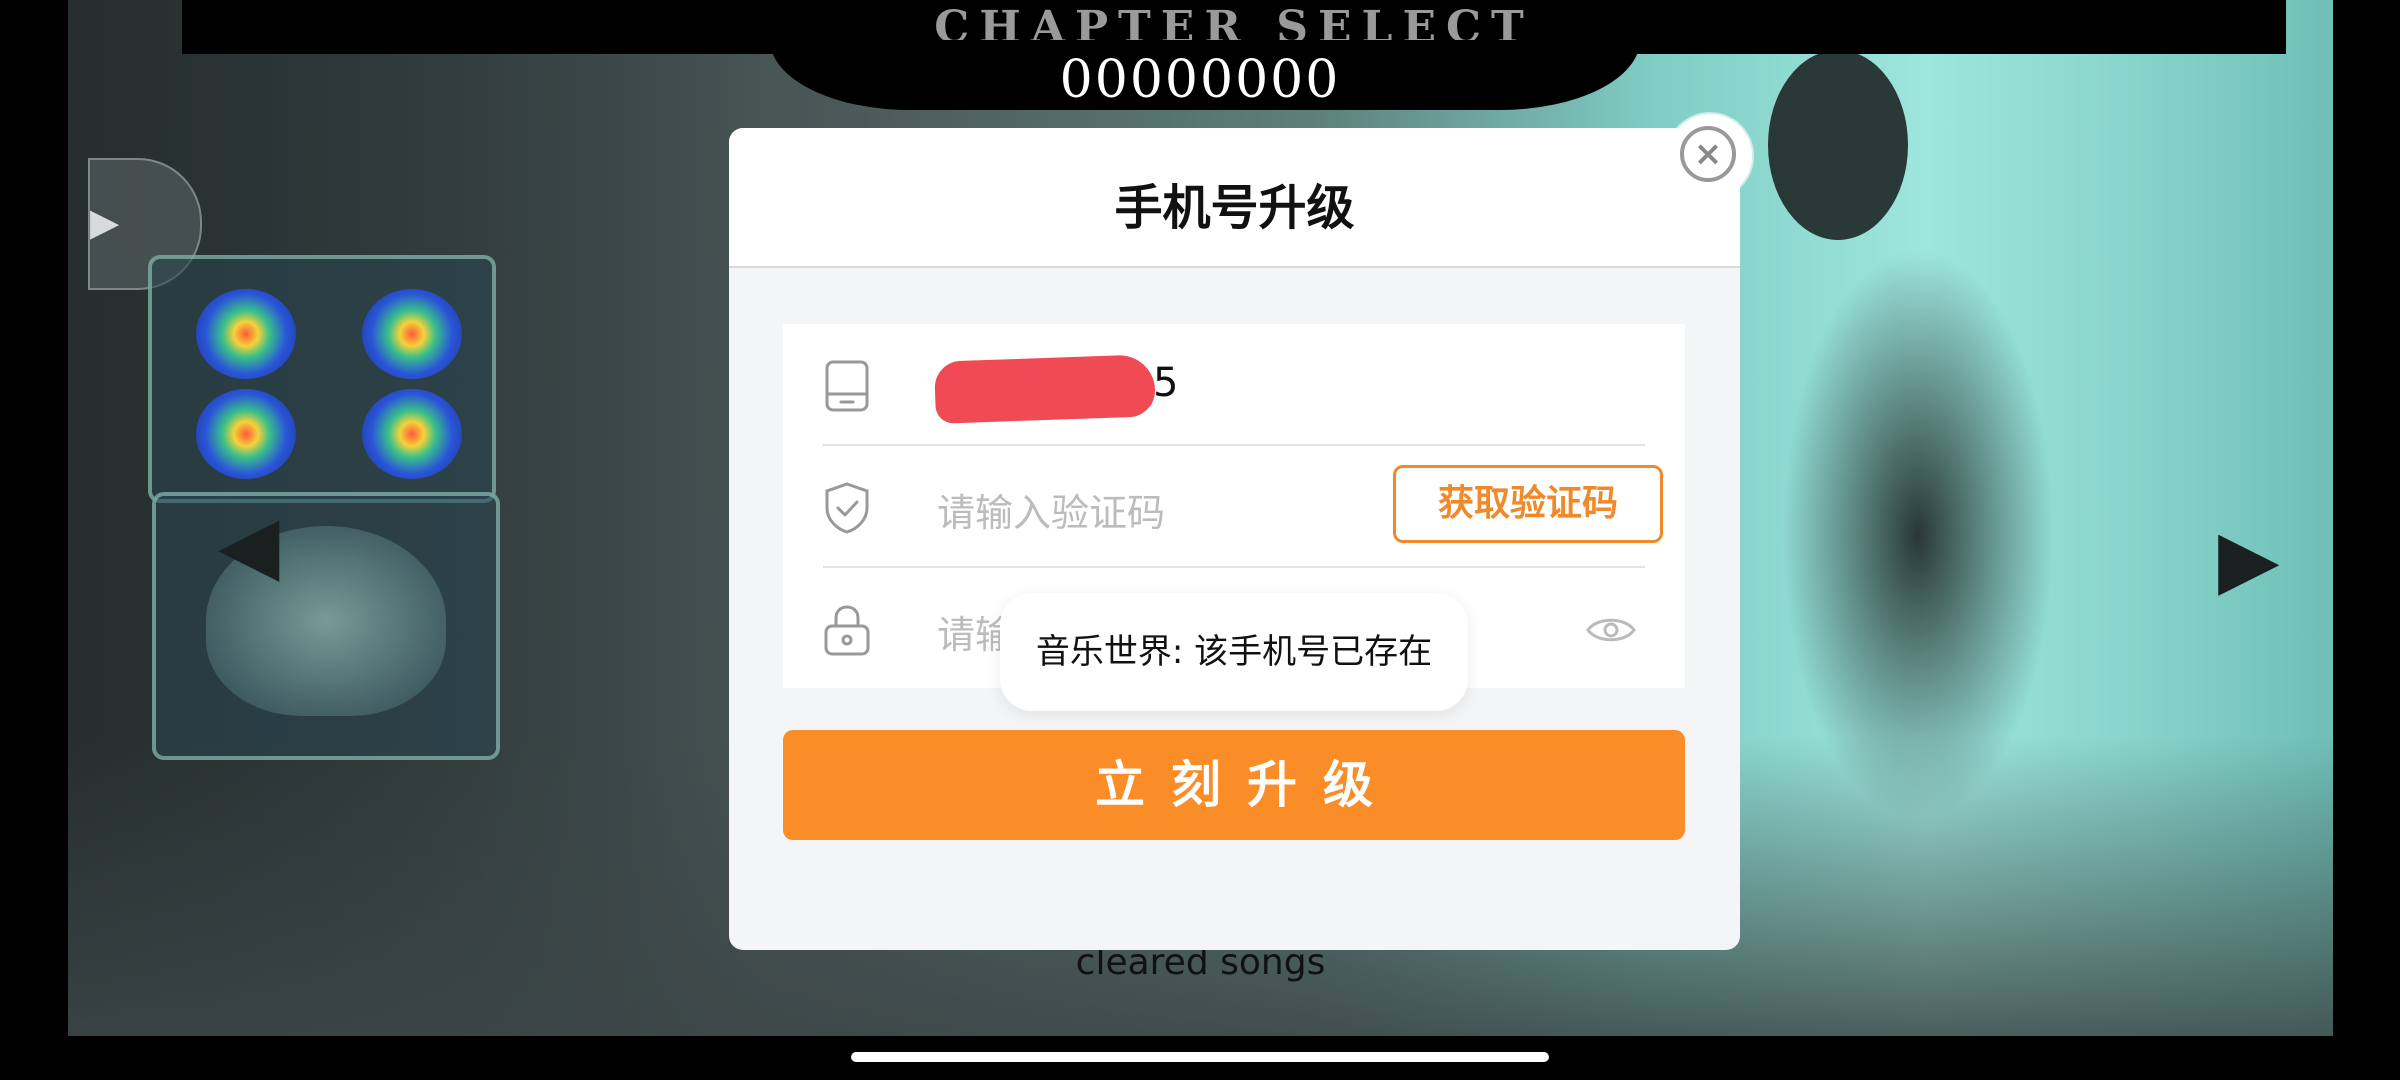 This screenshot has height=1080, width=2400. What do you see at coordinates (1611, 630) in the screenshot?
I see `eye-icon` at bounding box center [1611, 630].